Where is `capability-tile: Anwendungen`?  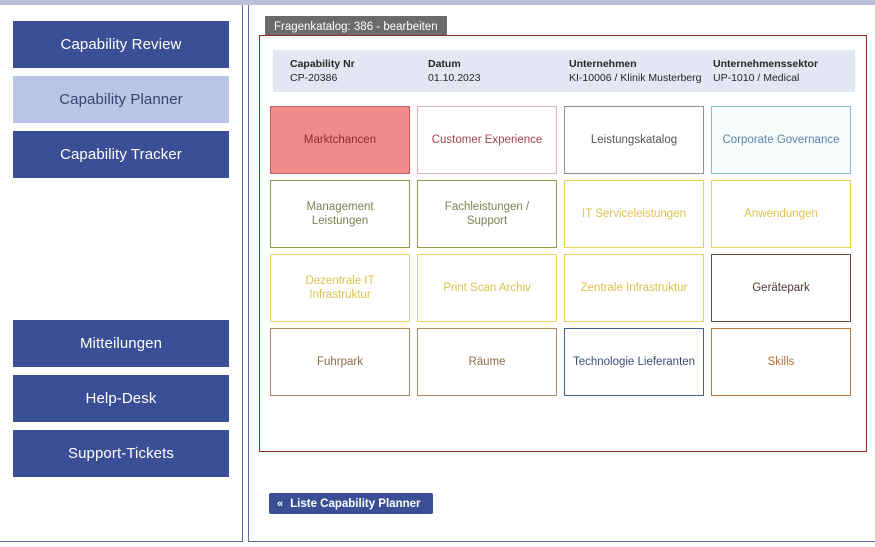
capability-tile: Anwendungen is located at coordinates (781, 214).